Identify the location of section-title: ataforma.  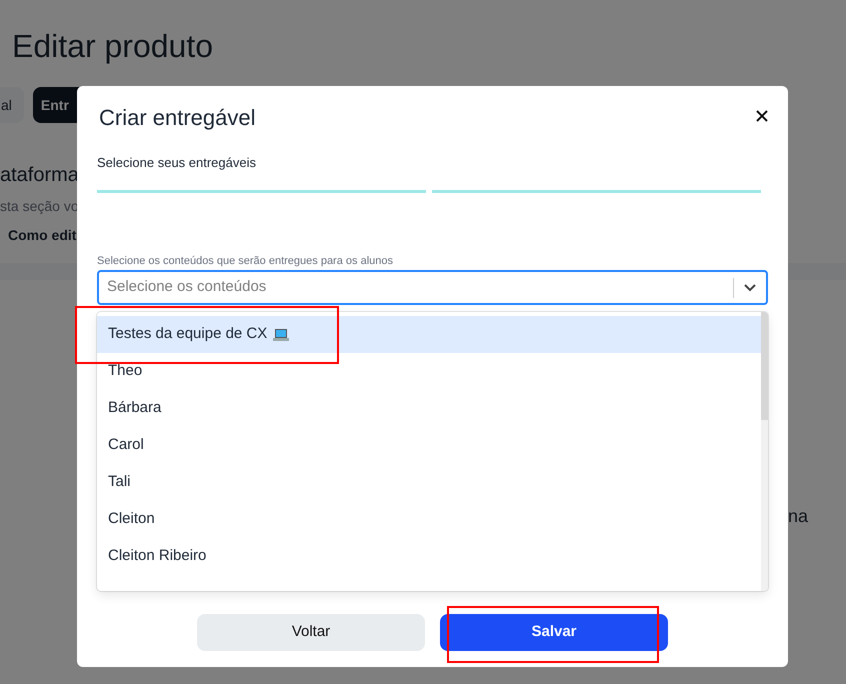
(39, 175).